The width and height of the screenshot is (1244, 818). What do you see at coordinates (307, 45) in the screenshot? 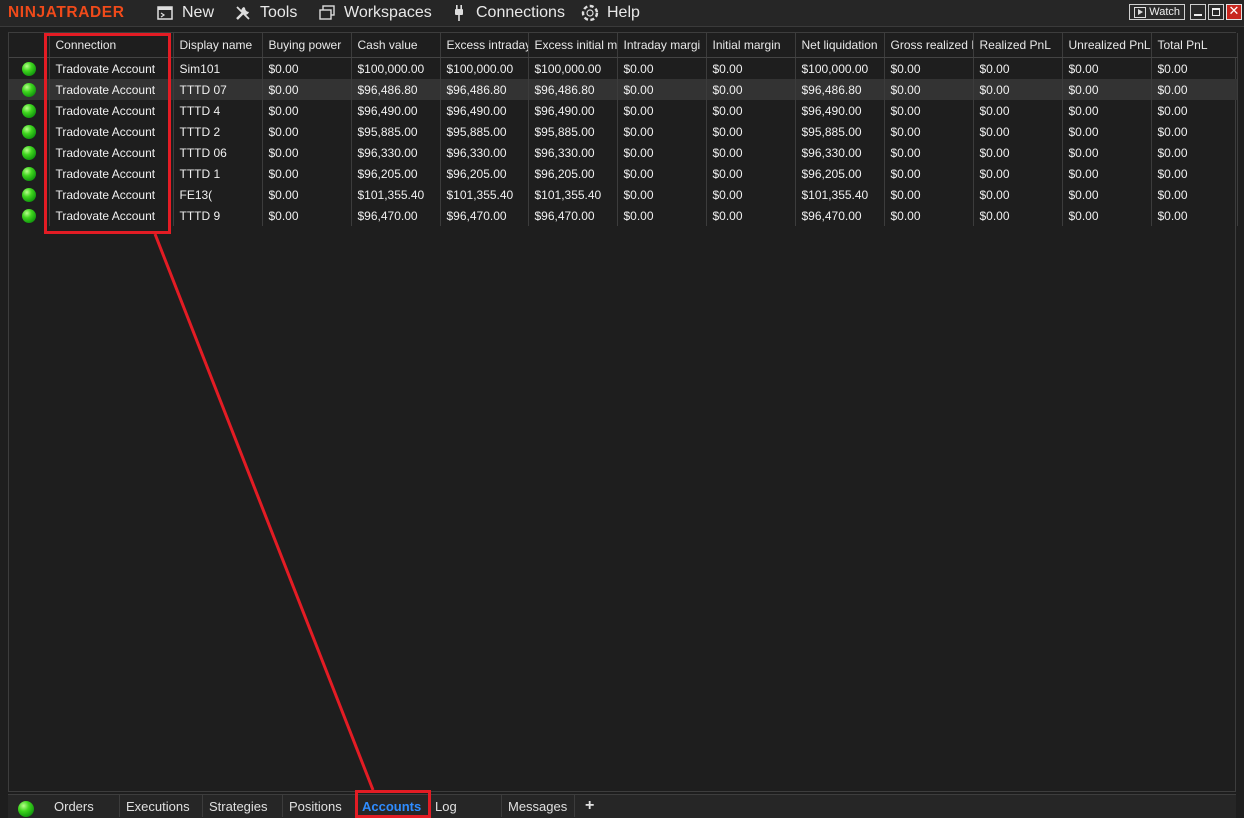
I see `column-header: Buying power` at bounding box center [307, 45].